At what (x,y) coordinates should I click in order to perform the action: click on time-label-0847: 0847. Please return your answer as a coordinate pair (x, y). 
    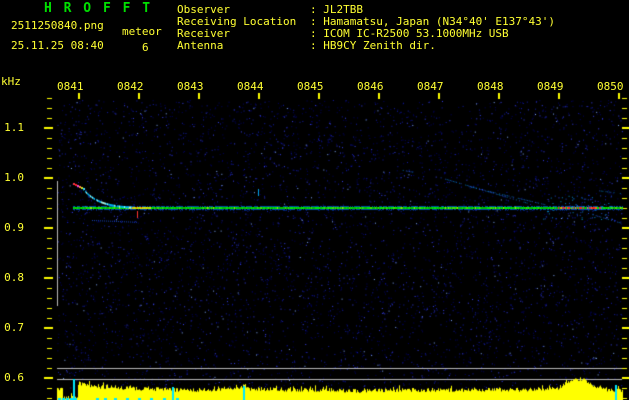
    Looking at the image, I should click on (430, 86).